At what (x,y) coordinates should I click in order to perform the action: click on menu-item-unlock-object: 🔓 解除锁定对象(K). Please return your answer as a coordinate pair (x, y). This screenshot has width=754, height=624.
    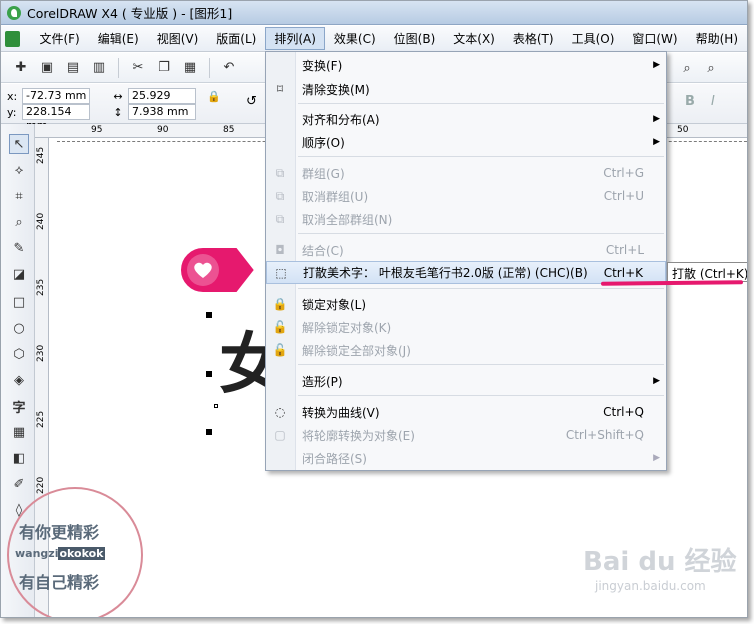
    Looking at the image, I should click on (466, 327).